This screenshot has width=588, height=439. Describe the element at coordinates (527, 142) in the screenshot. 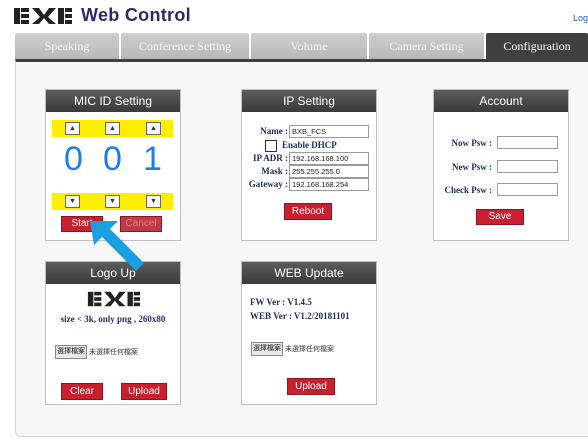

I see `now-psw-input` at that location.